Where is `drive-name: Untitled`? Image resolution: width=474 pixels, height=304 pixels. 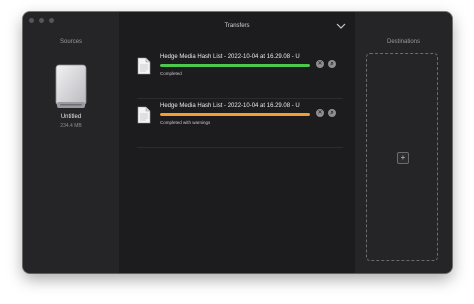
drive-name: Untitled is located at coordinates (71, 117).